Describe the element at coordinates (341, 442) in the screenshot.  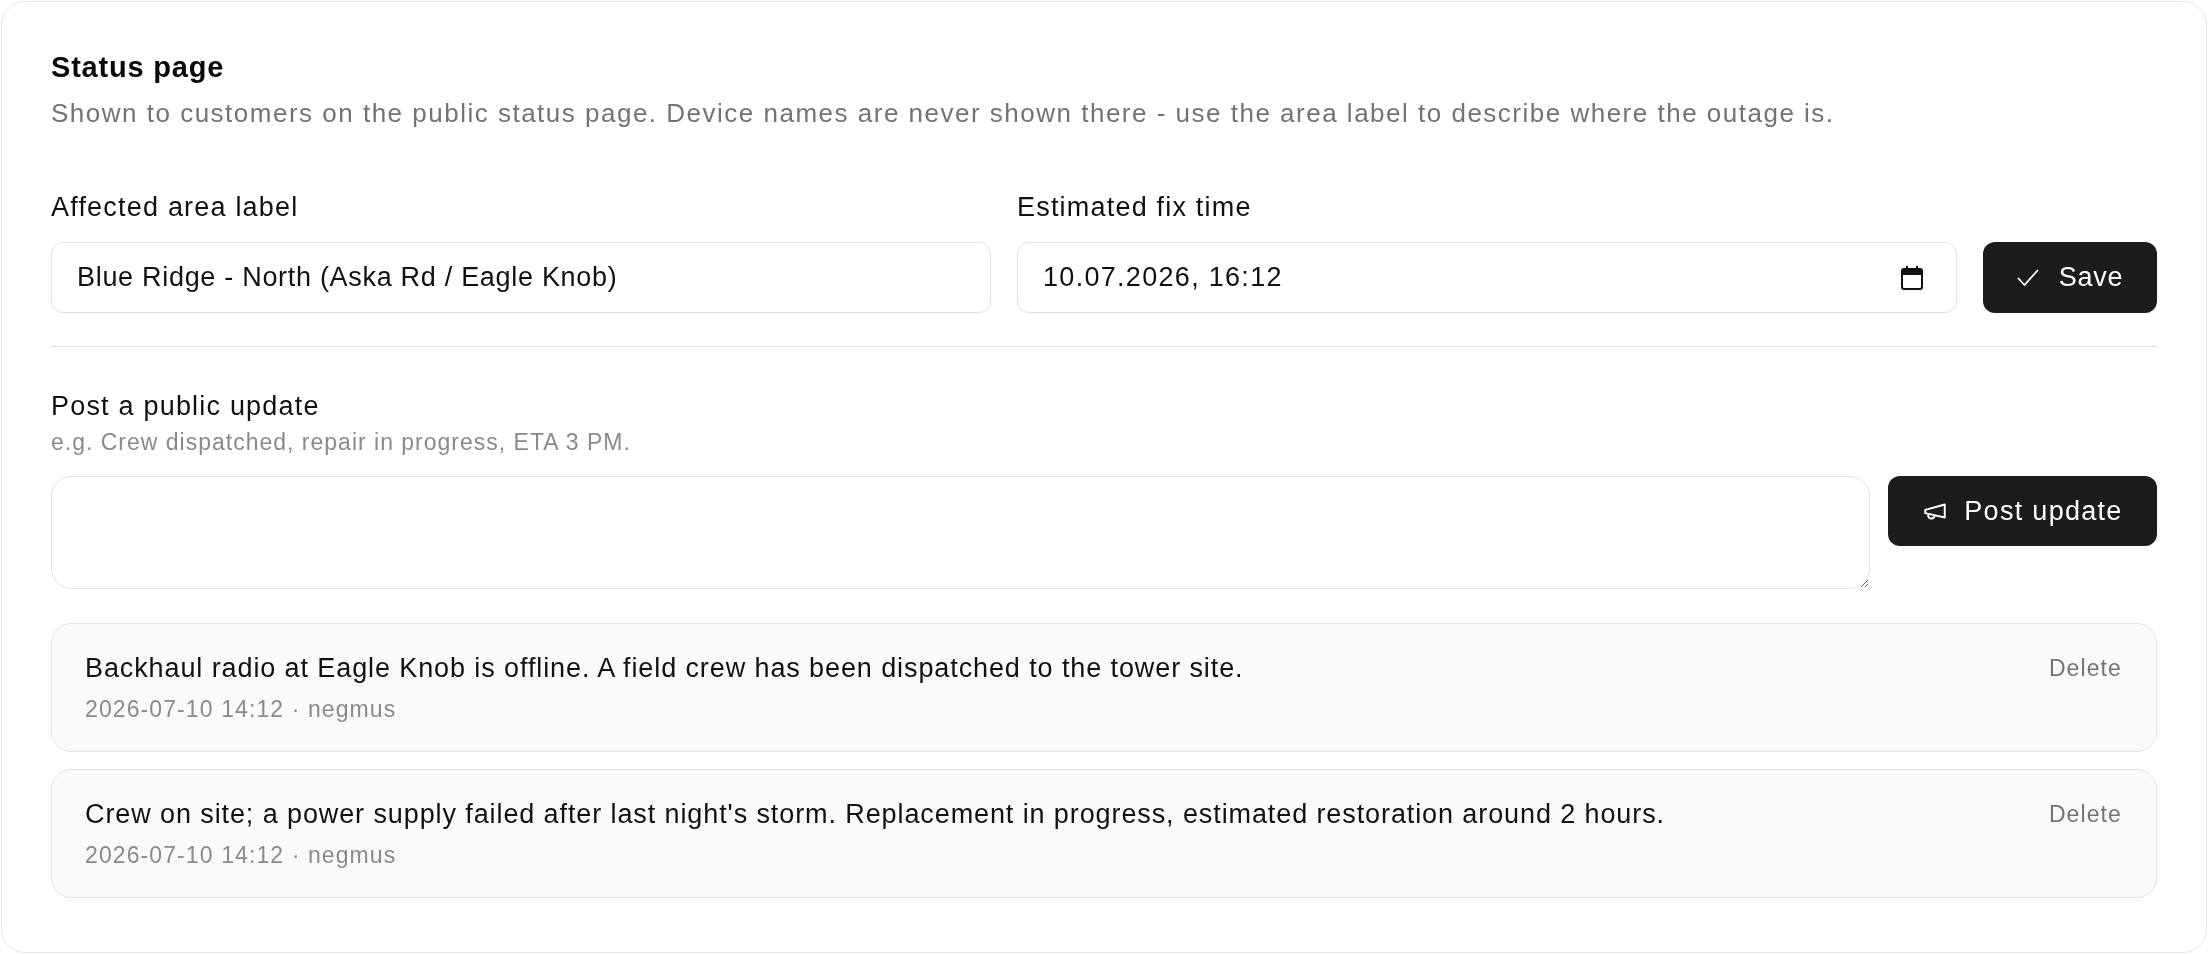
I see `update-form-hint: e.g. Crew dispatched, repair in progress, ETA 3 PM.` at that location.